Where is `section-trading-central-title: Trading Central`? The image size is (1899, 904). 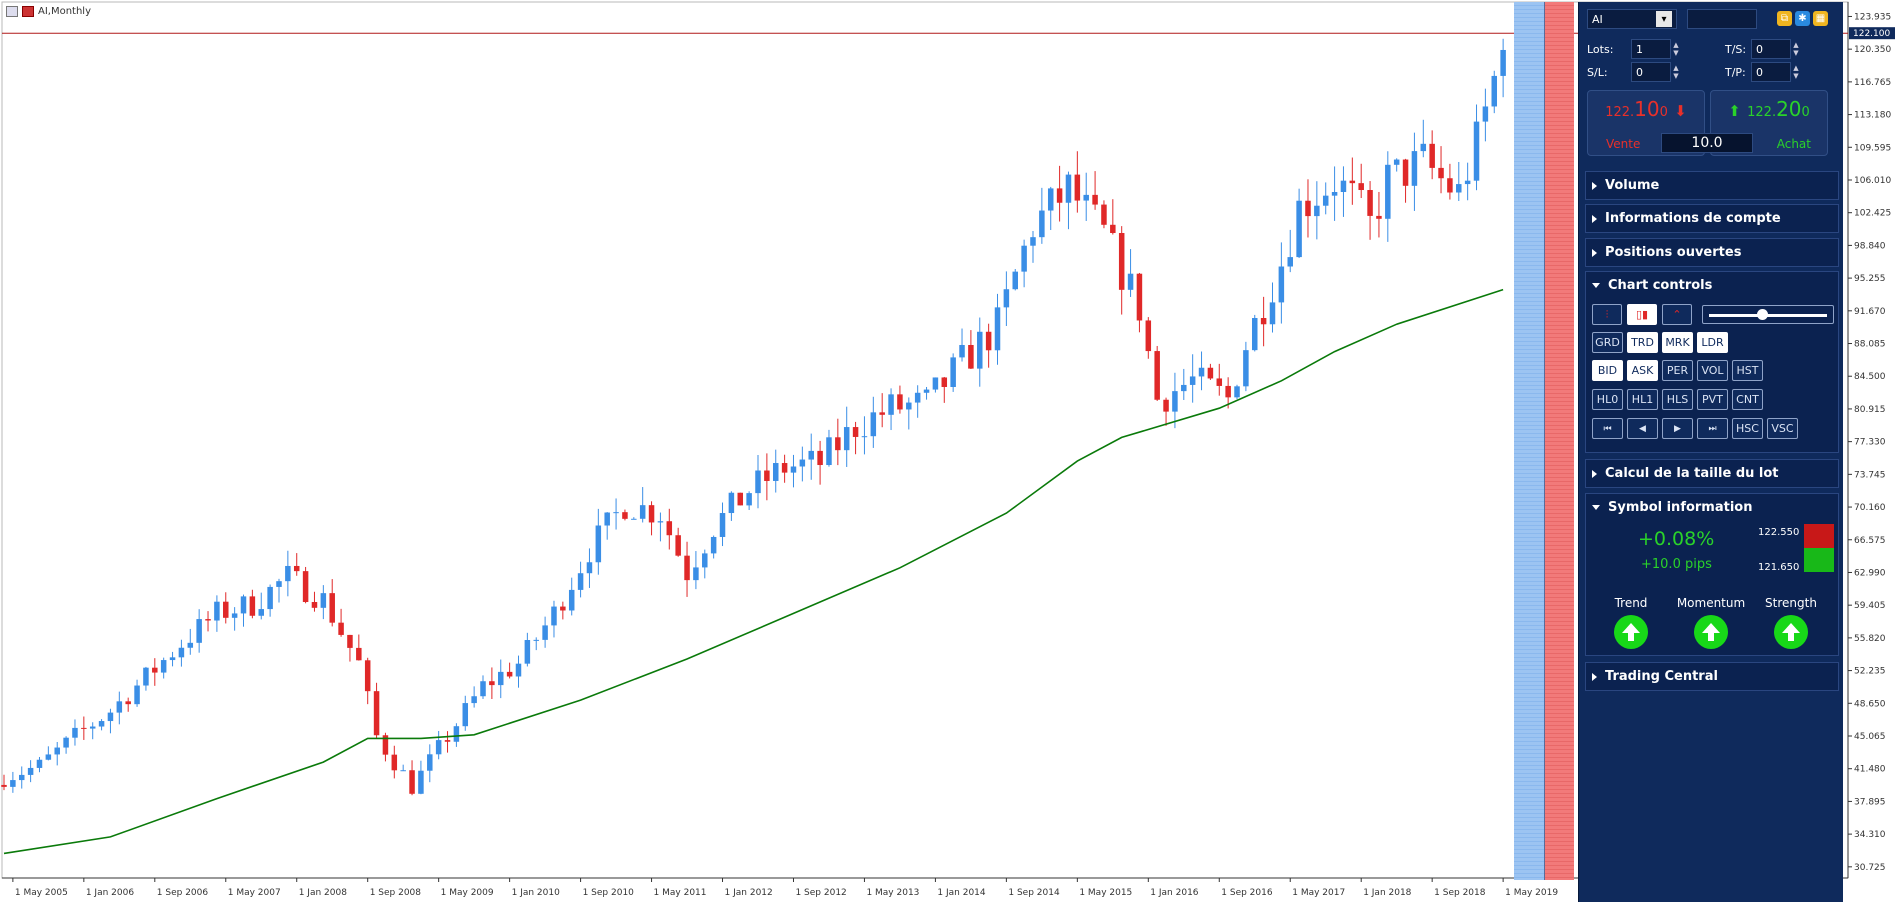 section-trading-central-title: Trading Central is located at coordinates (1661, 676).